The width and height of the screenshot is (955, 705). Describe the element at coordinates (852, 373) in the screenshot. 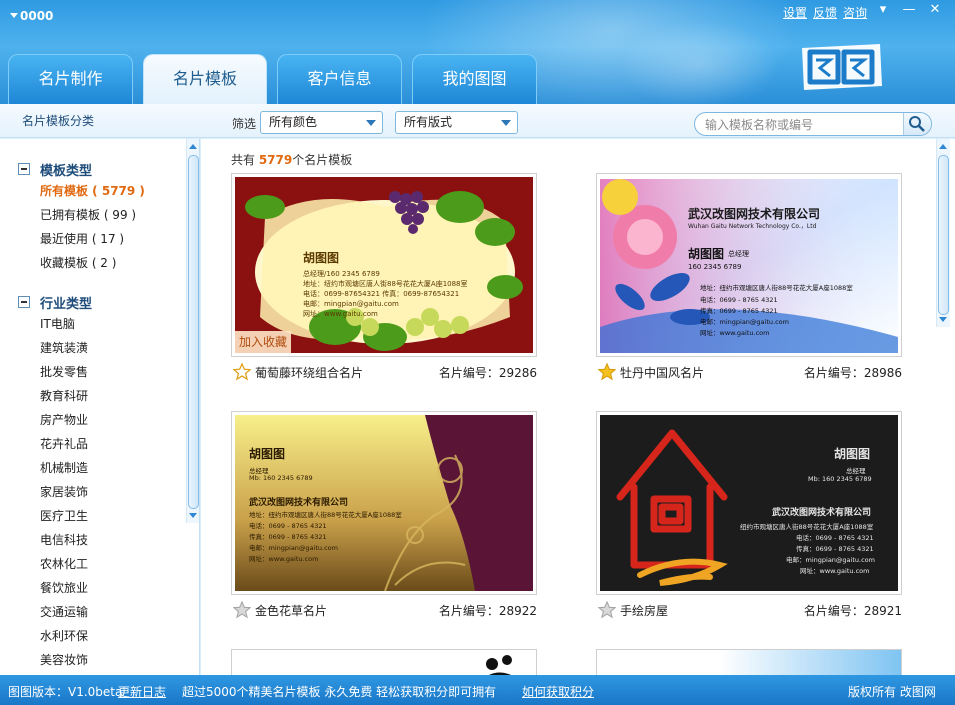

I see `card-number: 名片编号：28986` at that location.